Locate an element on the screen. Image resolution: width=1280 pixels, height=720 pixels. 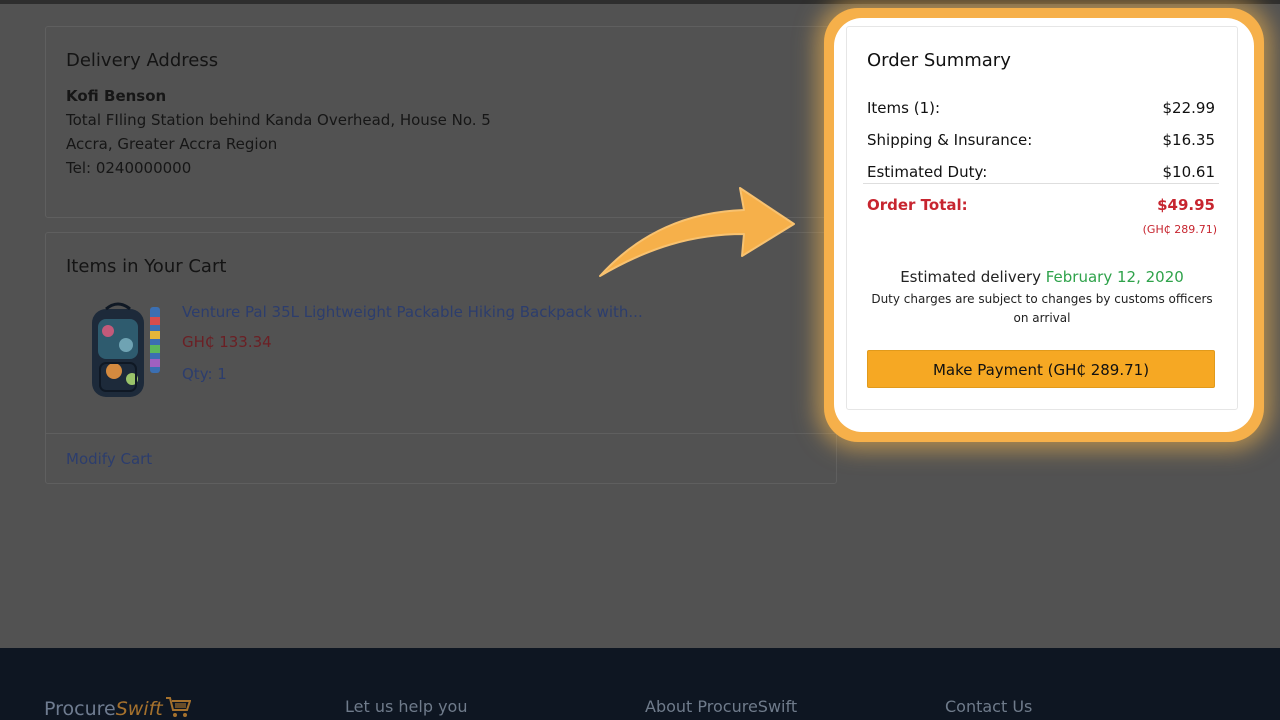
duty-label: Estimated Duty: is located at coordinates (927, 172).